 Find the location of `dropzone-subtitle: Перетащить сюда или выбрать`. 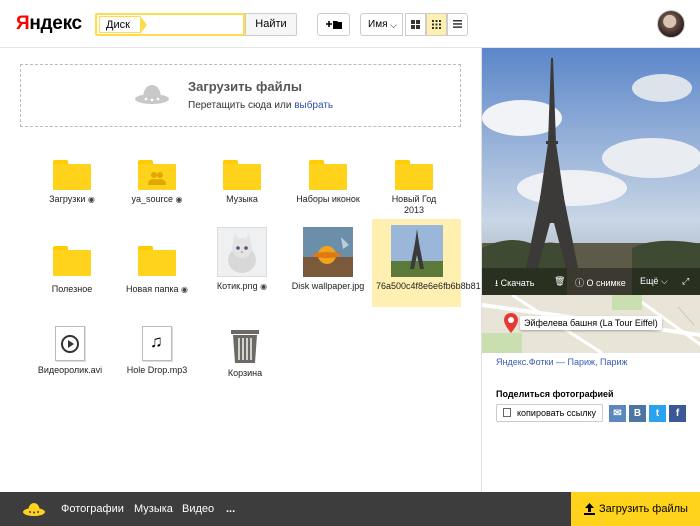

dropzone-subtitle: Перетащить сюда или выбрать is located at coordinates (260, 105).